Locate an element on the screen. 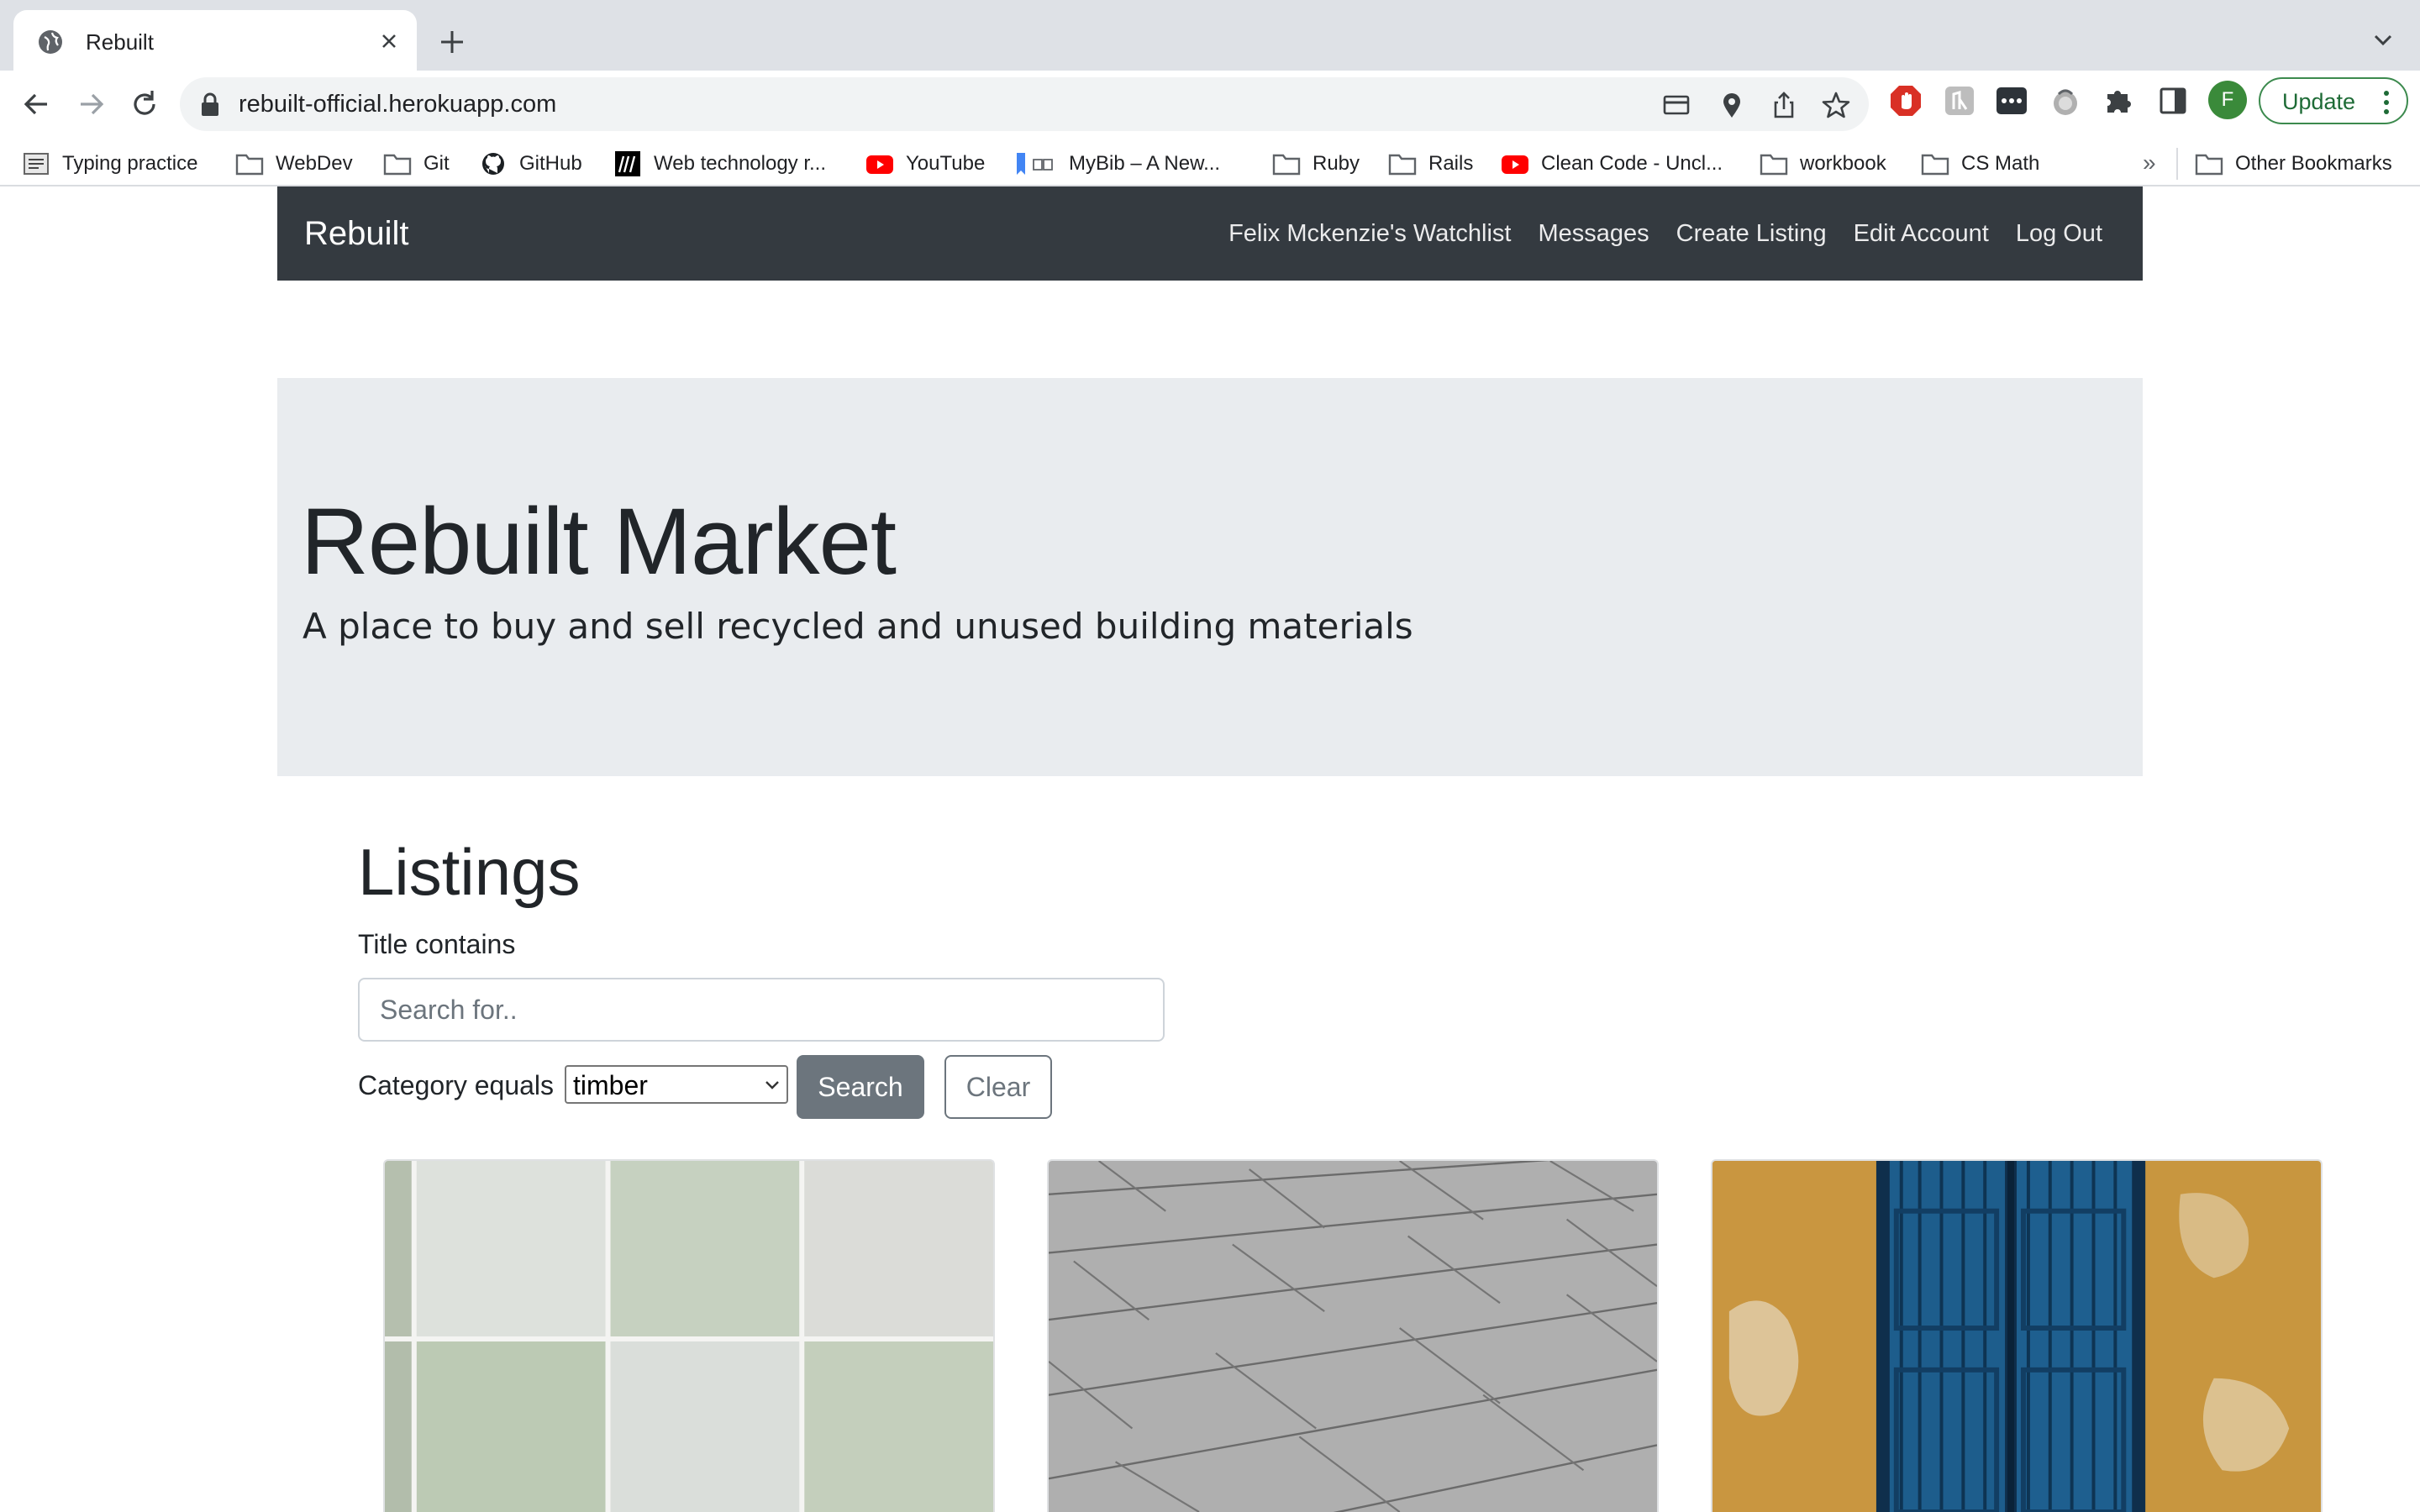 The image size is (2420, 1512). listings-heading: Listings is located at coordinates (469, 872).